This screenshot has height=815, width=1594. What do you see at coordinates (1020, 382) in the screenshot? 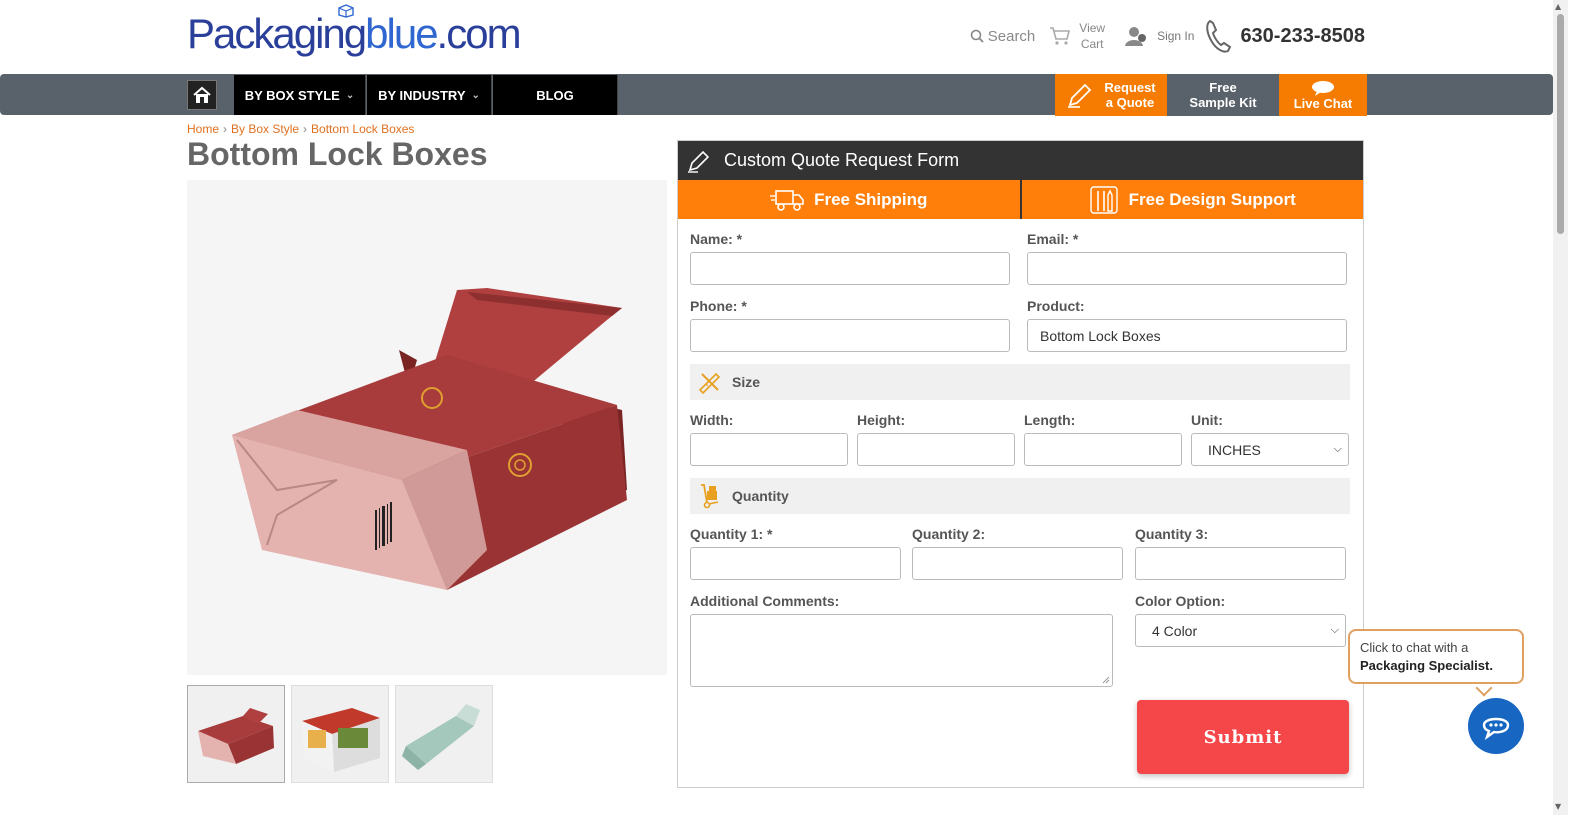
I see `size-section-header: Size` at bounding box center [1020, 382].